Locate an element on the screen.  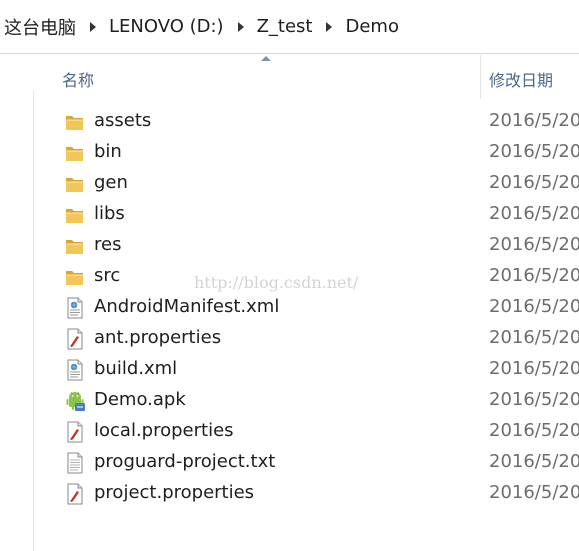
text-file-icon is located at coordinates (75, 463).